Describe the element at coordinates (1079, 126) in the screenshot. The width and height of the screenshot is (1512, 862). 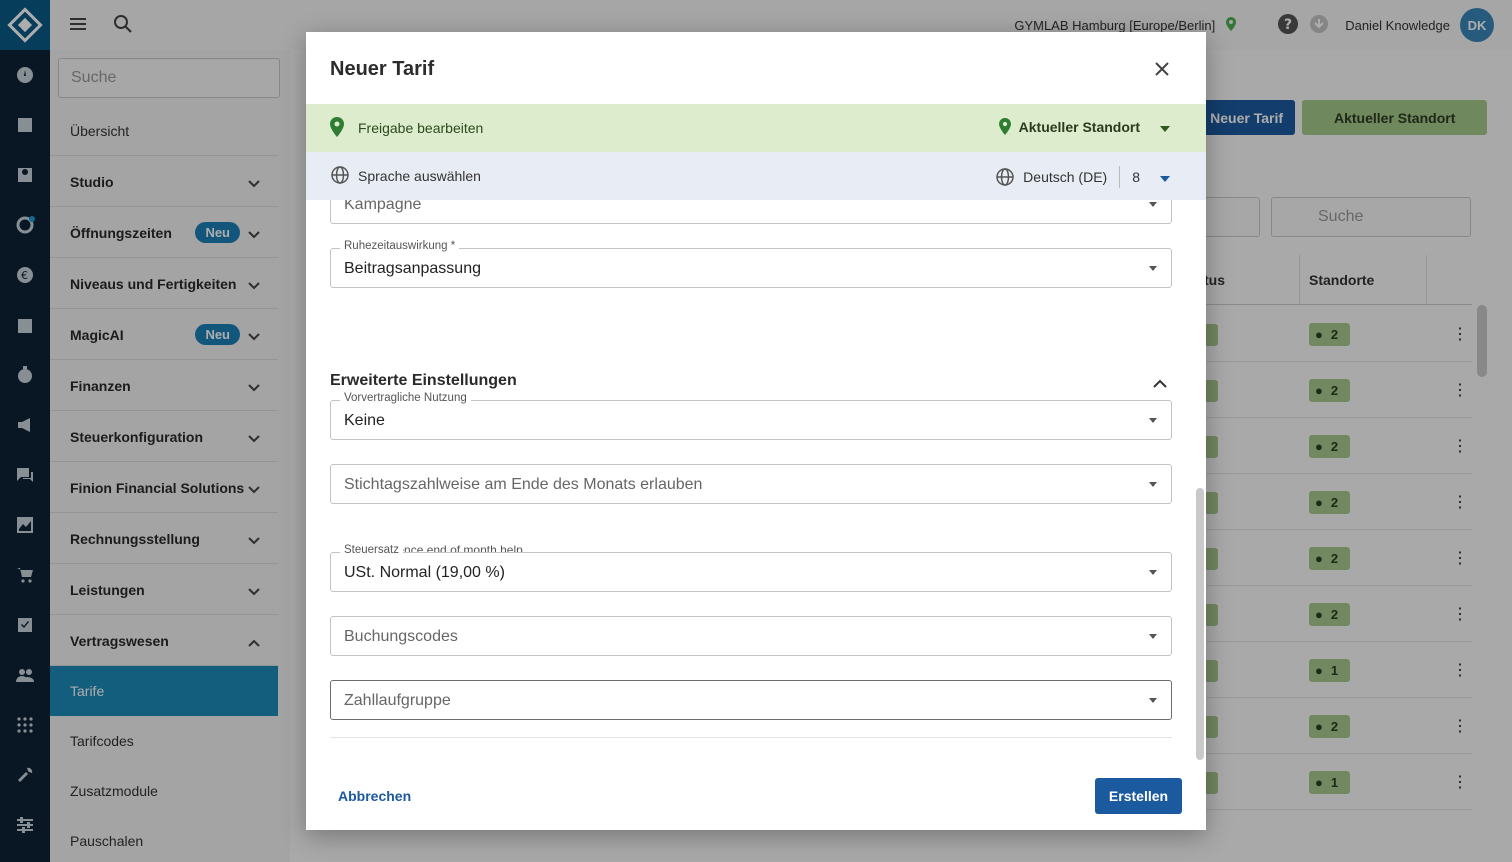
I see `release-location-value: Aktueller Standort` at that location.